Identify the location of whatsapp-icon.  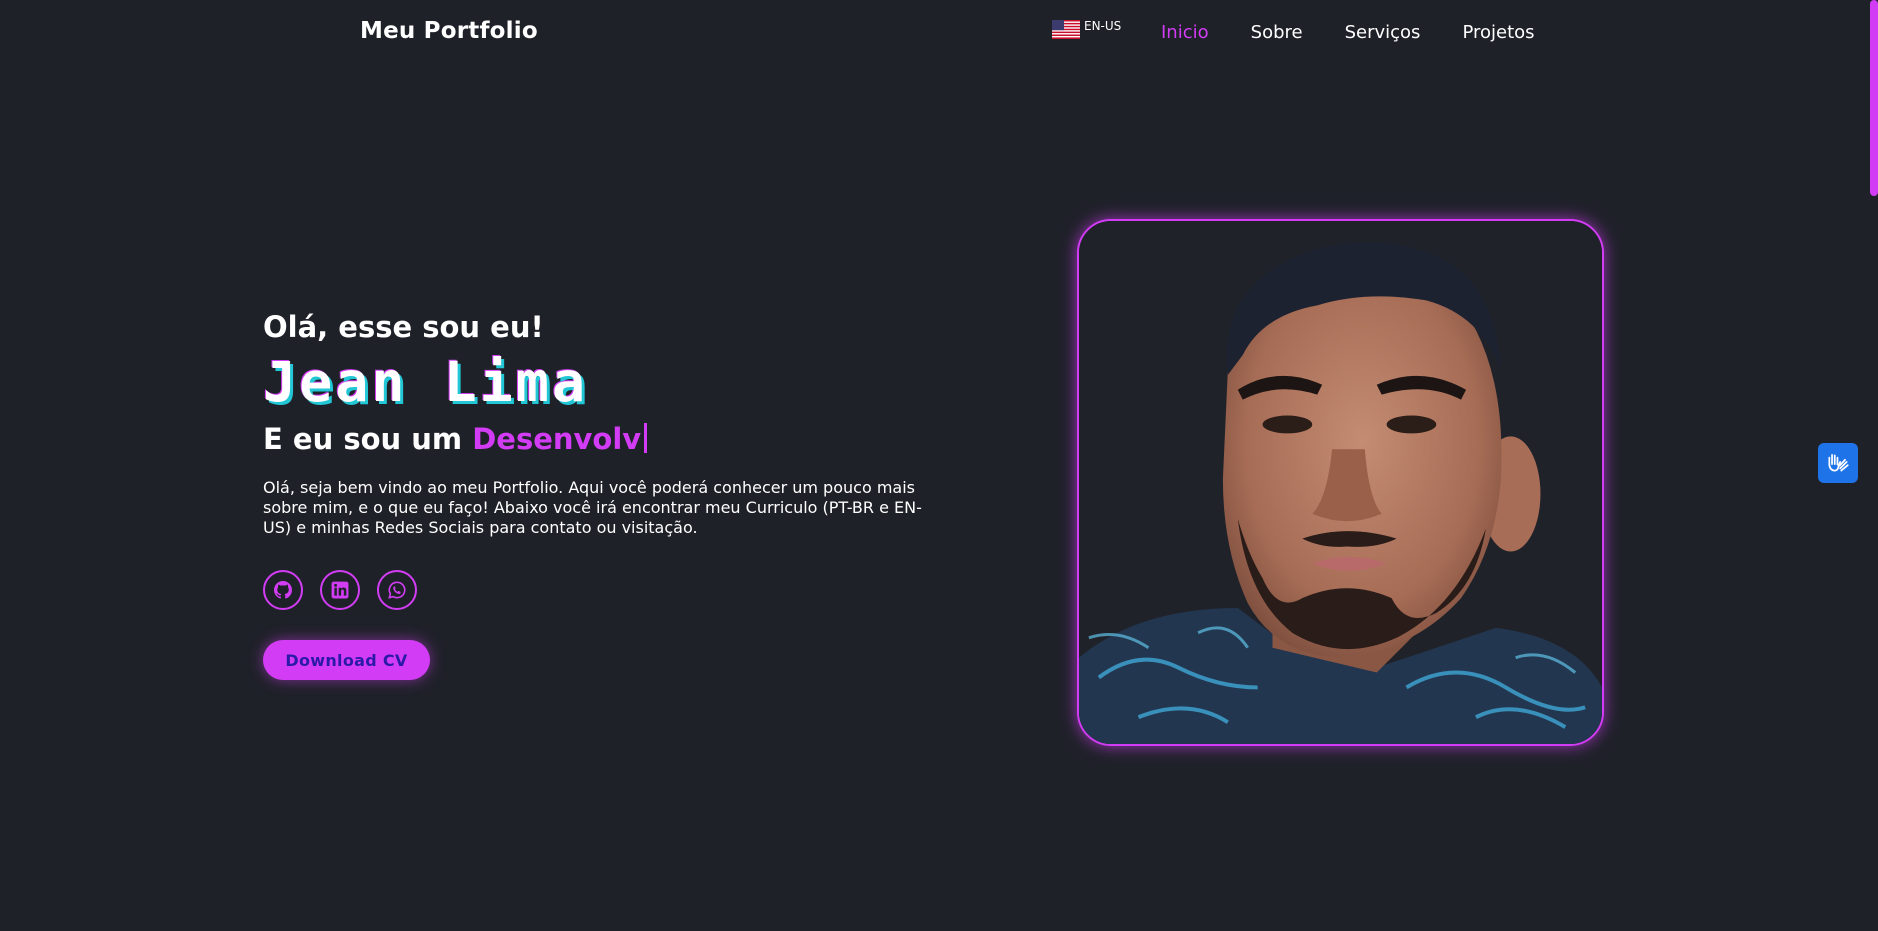
(397, 590).